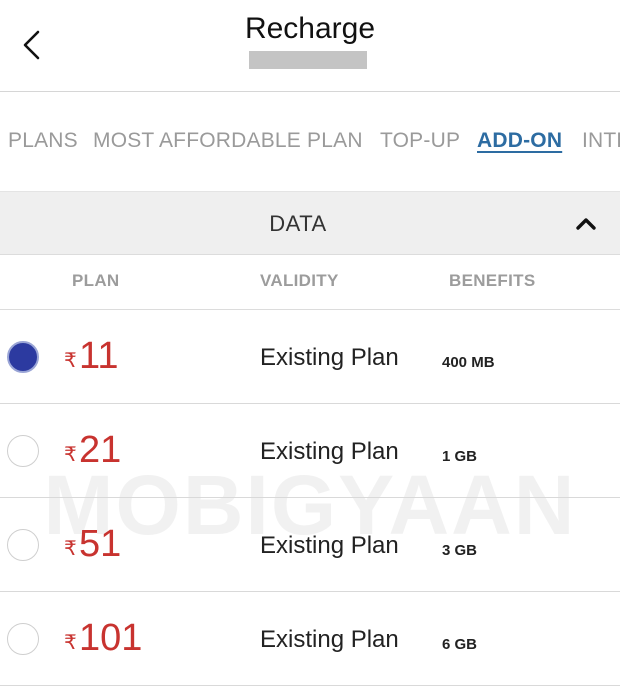  Describe the element at coordinates (228, 141) in the screenshot. I see `tab-most-affordable-plan: MOST AFFORDABLE PLAN` at that location.